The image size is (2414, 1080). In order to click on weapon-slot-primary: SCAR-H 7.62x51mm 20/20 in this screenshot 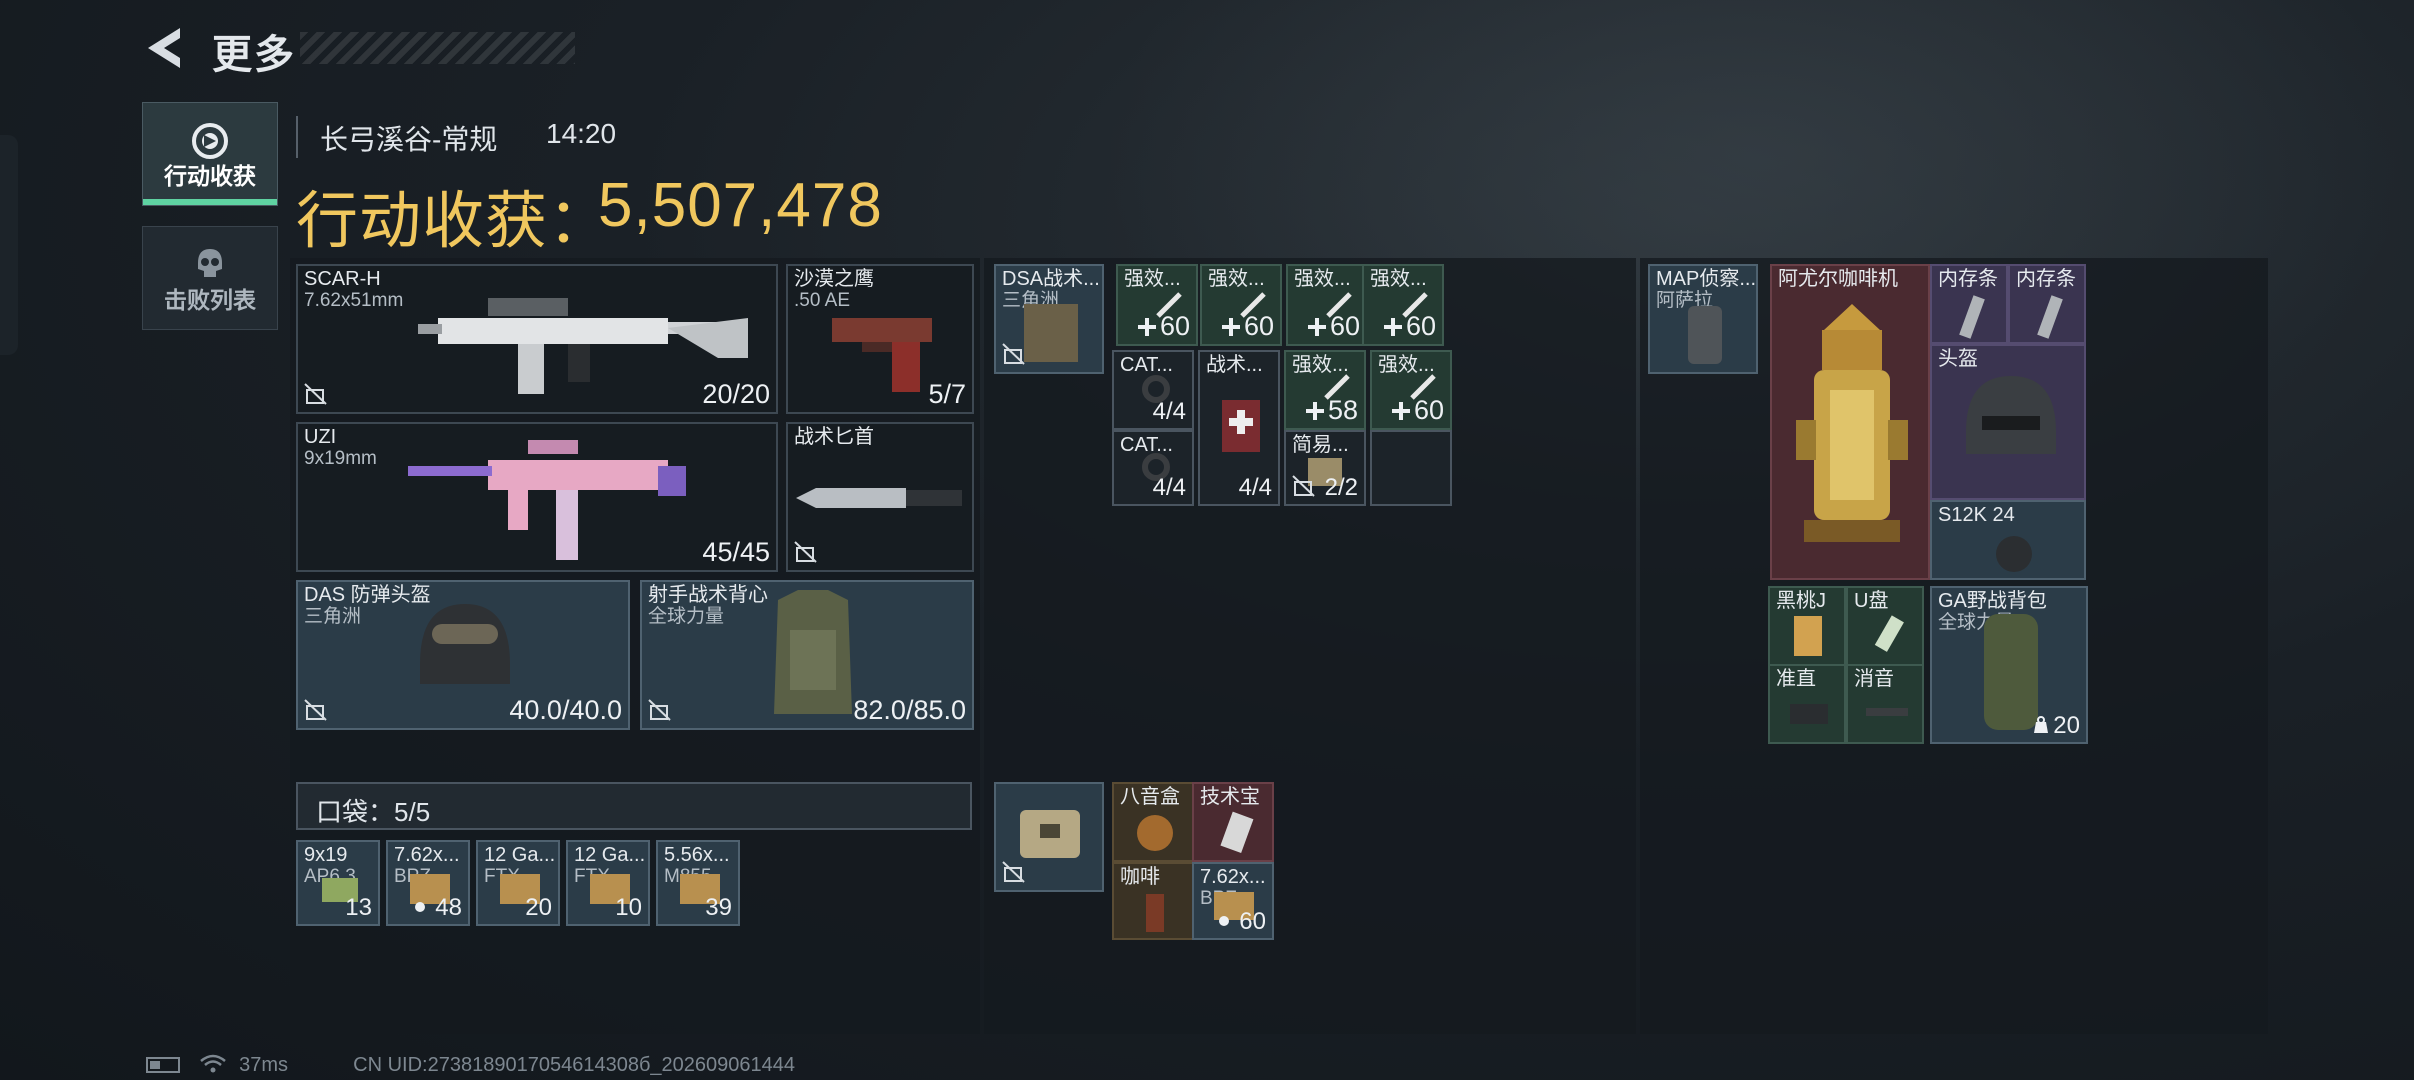, I will do `click(537, 339)`.